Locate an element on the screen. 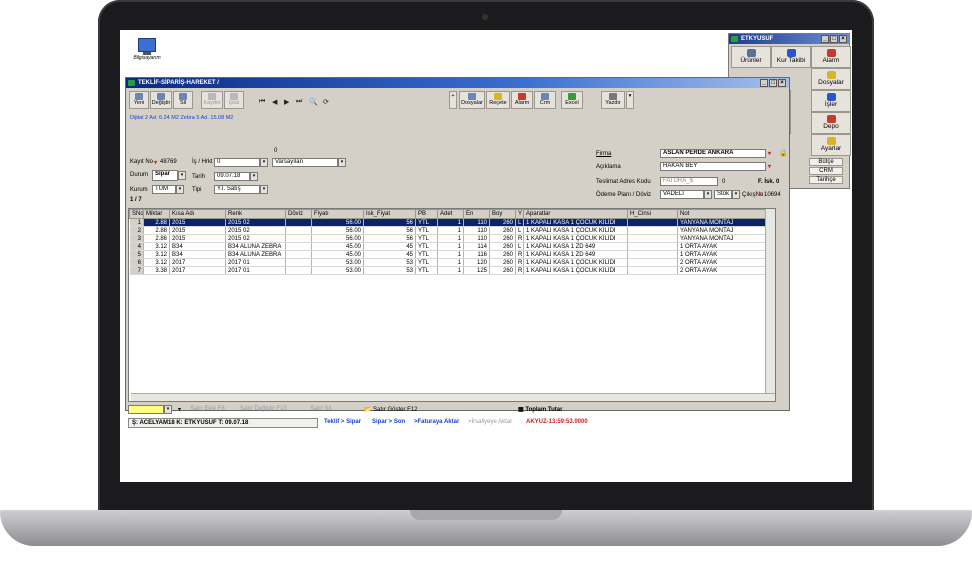 The height and width of the screenshot is (565, 972). aciklama-input: HAKAN BEY is located at coordinates (713, 166).